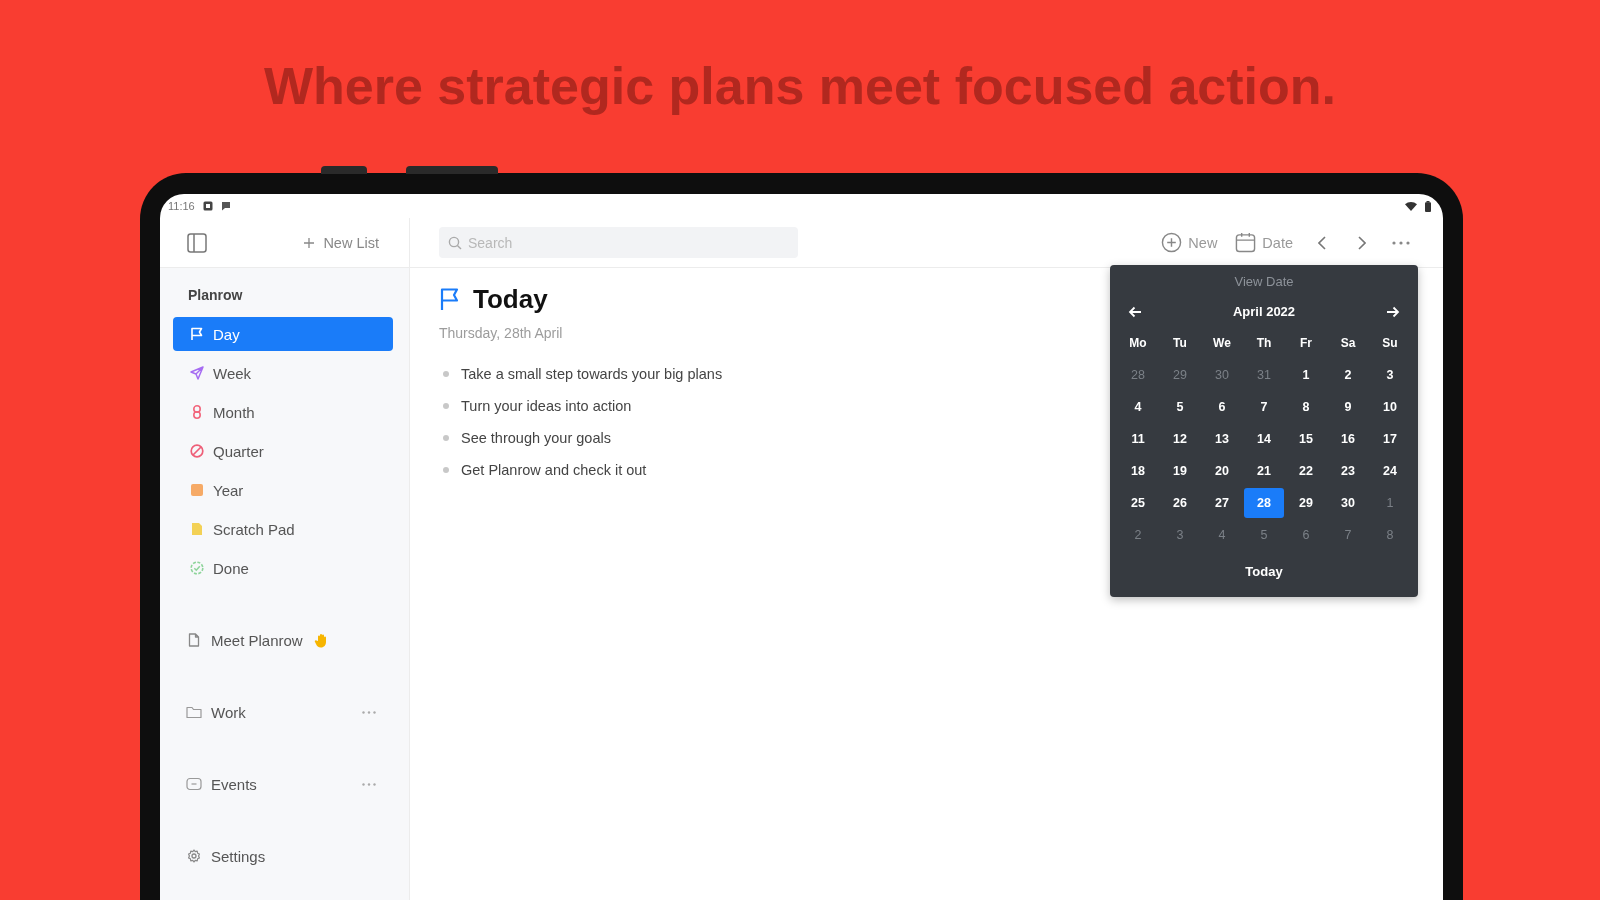  What do you see at coordinates (1264, 571) in the screenshot?
I see `today-button: Today` at bounding box center [1264, 571].